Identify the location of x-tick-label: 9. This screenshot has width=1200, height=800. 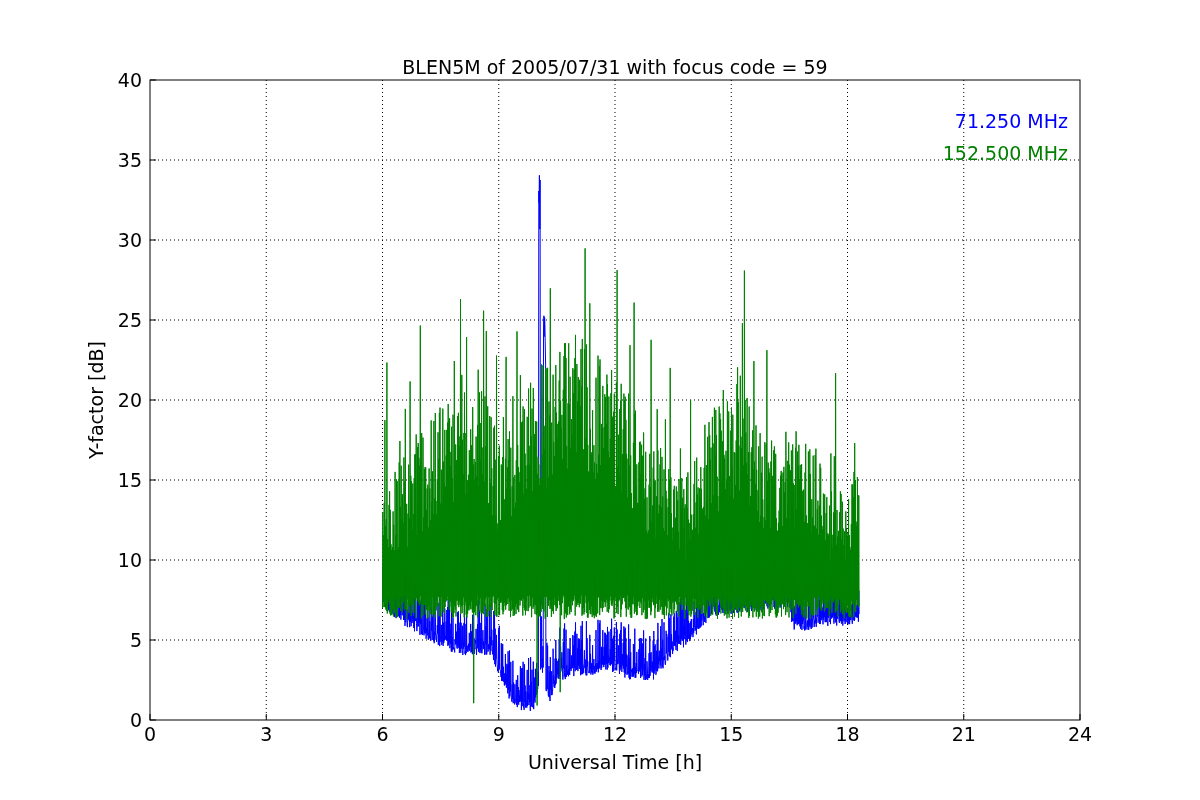
(498, 734).